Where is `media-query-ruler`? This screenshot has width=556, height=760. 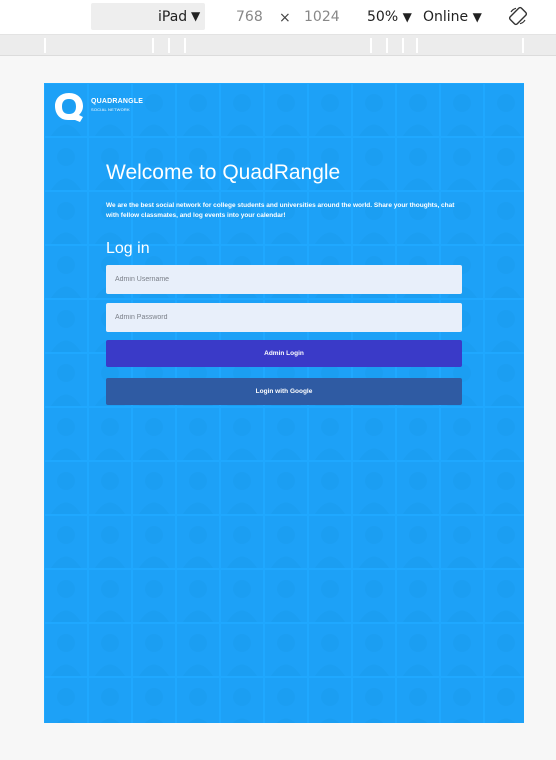
media-query-ruler is located at coordinates (278, 45).